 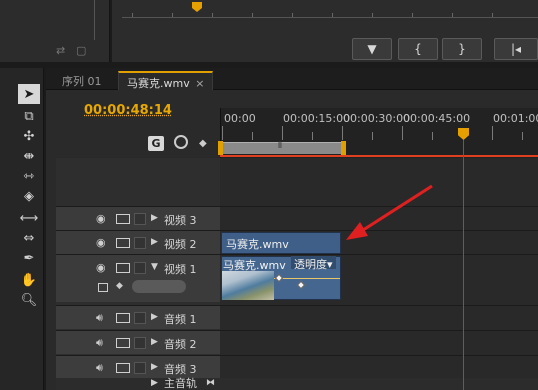 I want to click on work-area-start-handle, so click(x=220, y=148).